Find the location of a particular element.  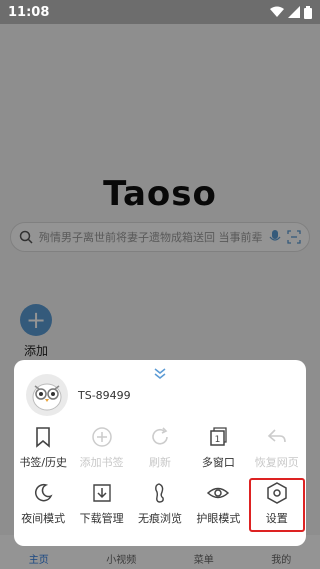

settings-icon is located at coordinates (277, 493).